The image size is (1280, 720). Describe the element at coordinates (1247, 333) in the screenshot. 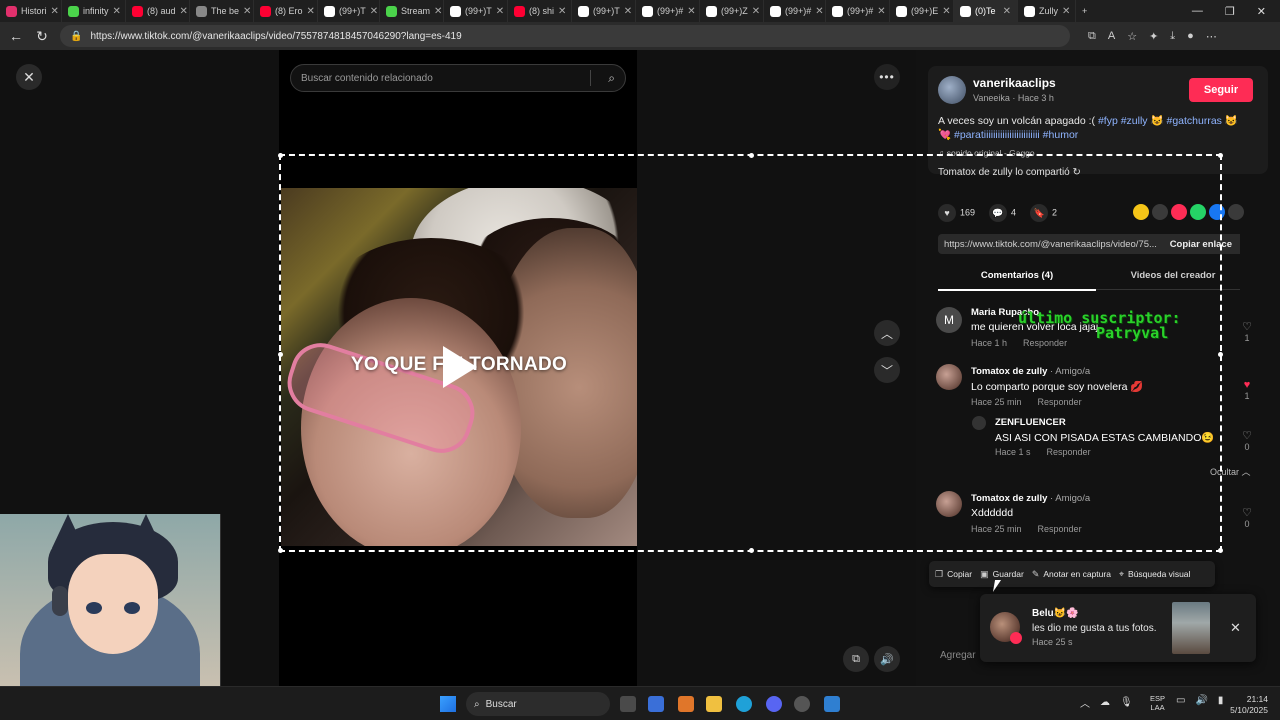

I see `comment-like: ♡ 1` at that location.